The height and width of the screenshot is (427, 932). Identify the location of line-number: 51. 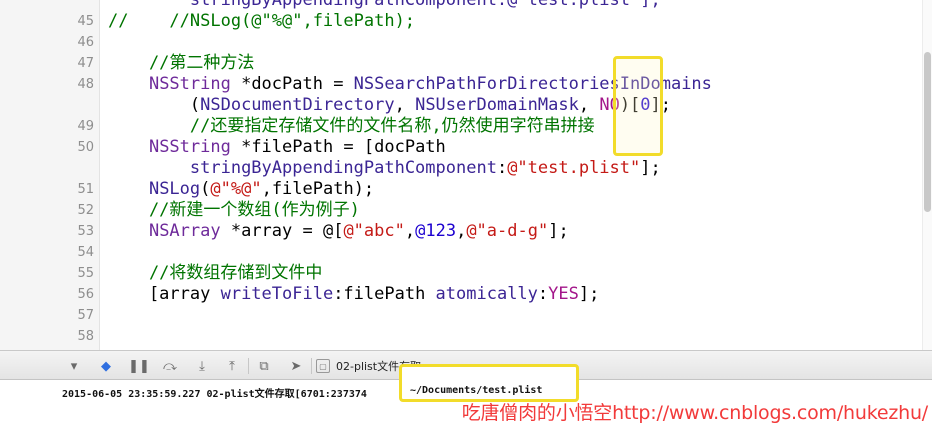
(85, 189).